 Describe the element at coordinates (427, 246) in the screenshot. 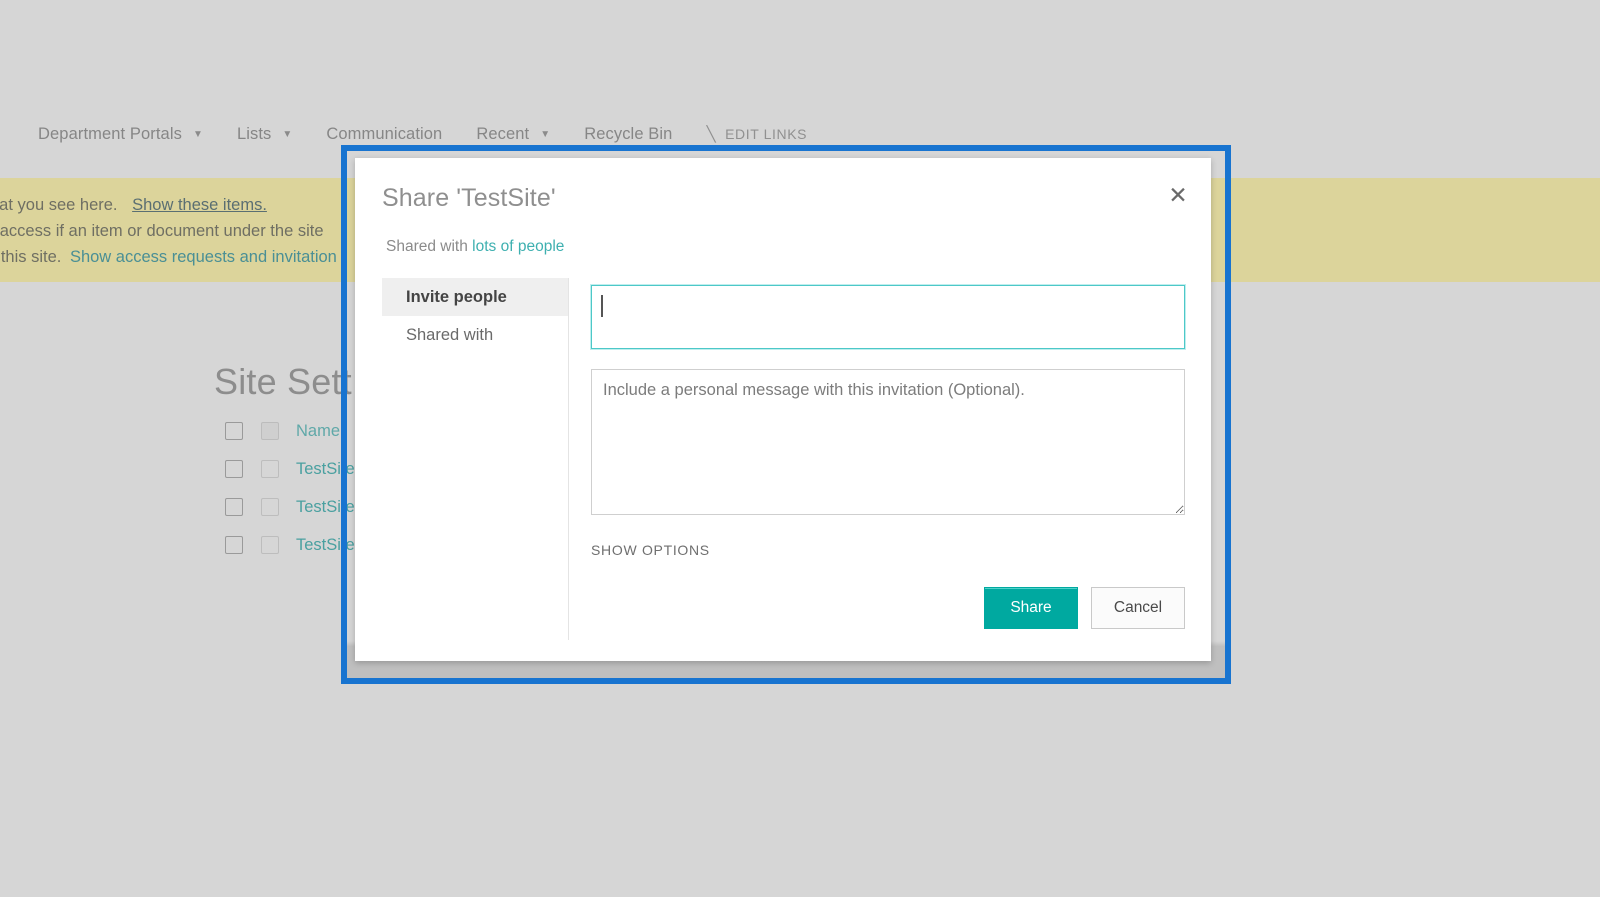

I see `shared-with-prefix: Shared with` at that location.